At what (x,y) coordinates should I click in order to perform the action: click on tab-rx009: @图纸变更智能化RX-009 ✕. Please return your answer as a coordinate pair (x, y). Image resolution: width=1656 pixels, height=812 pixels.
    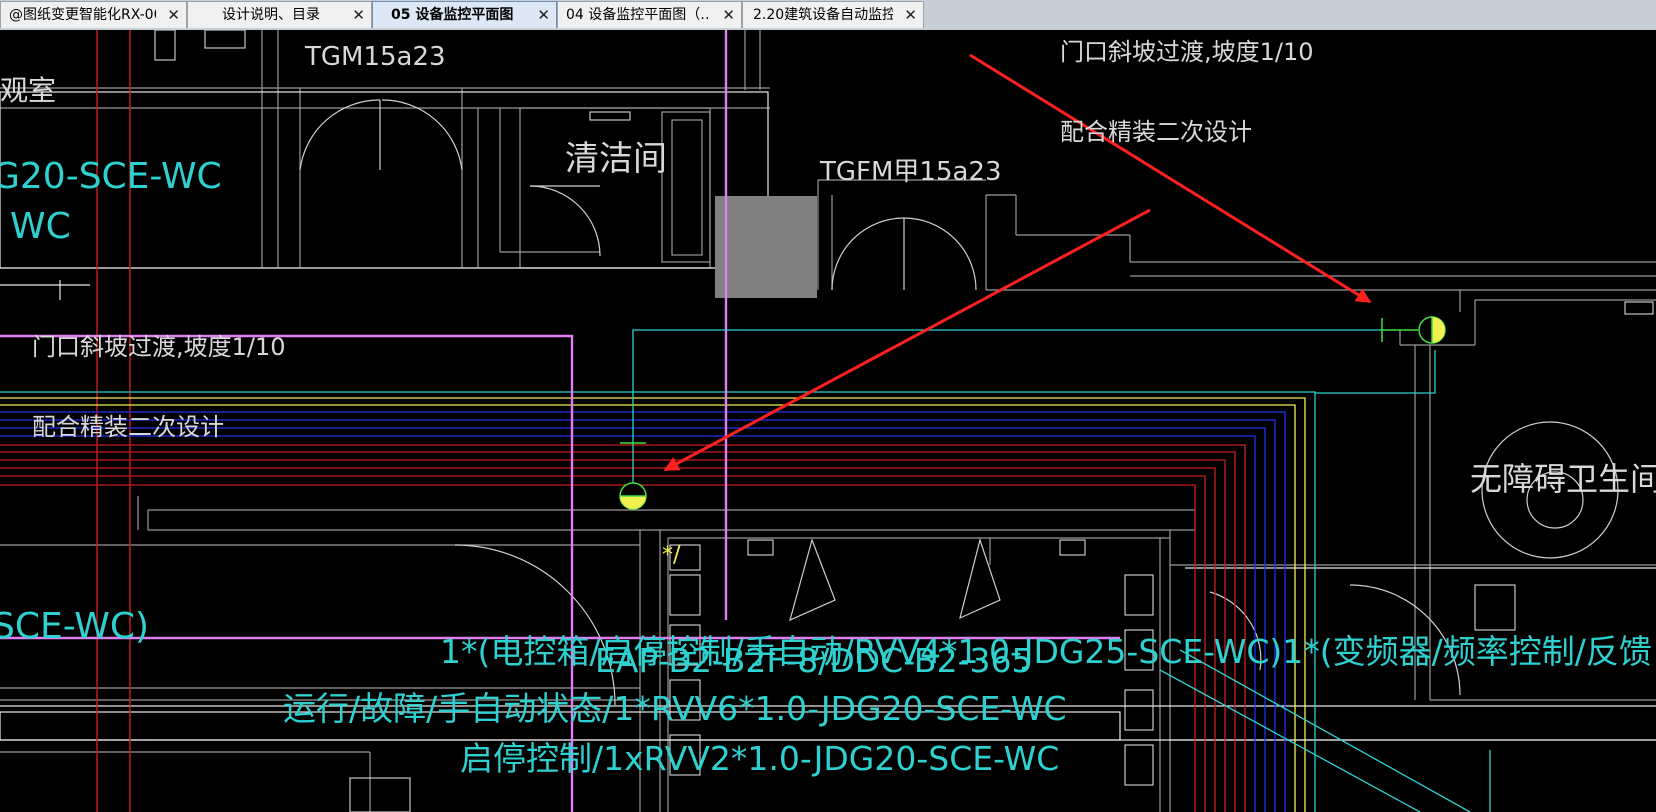
    Looking at the image, I should click on (93, 14).